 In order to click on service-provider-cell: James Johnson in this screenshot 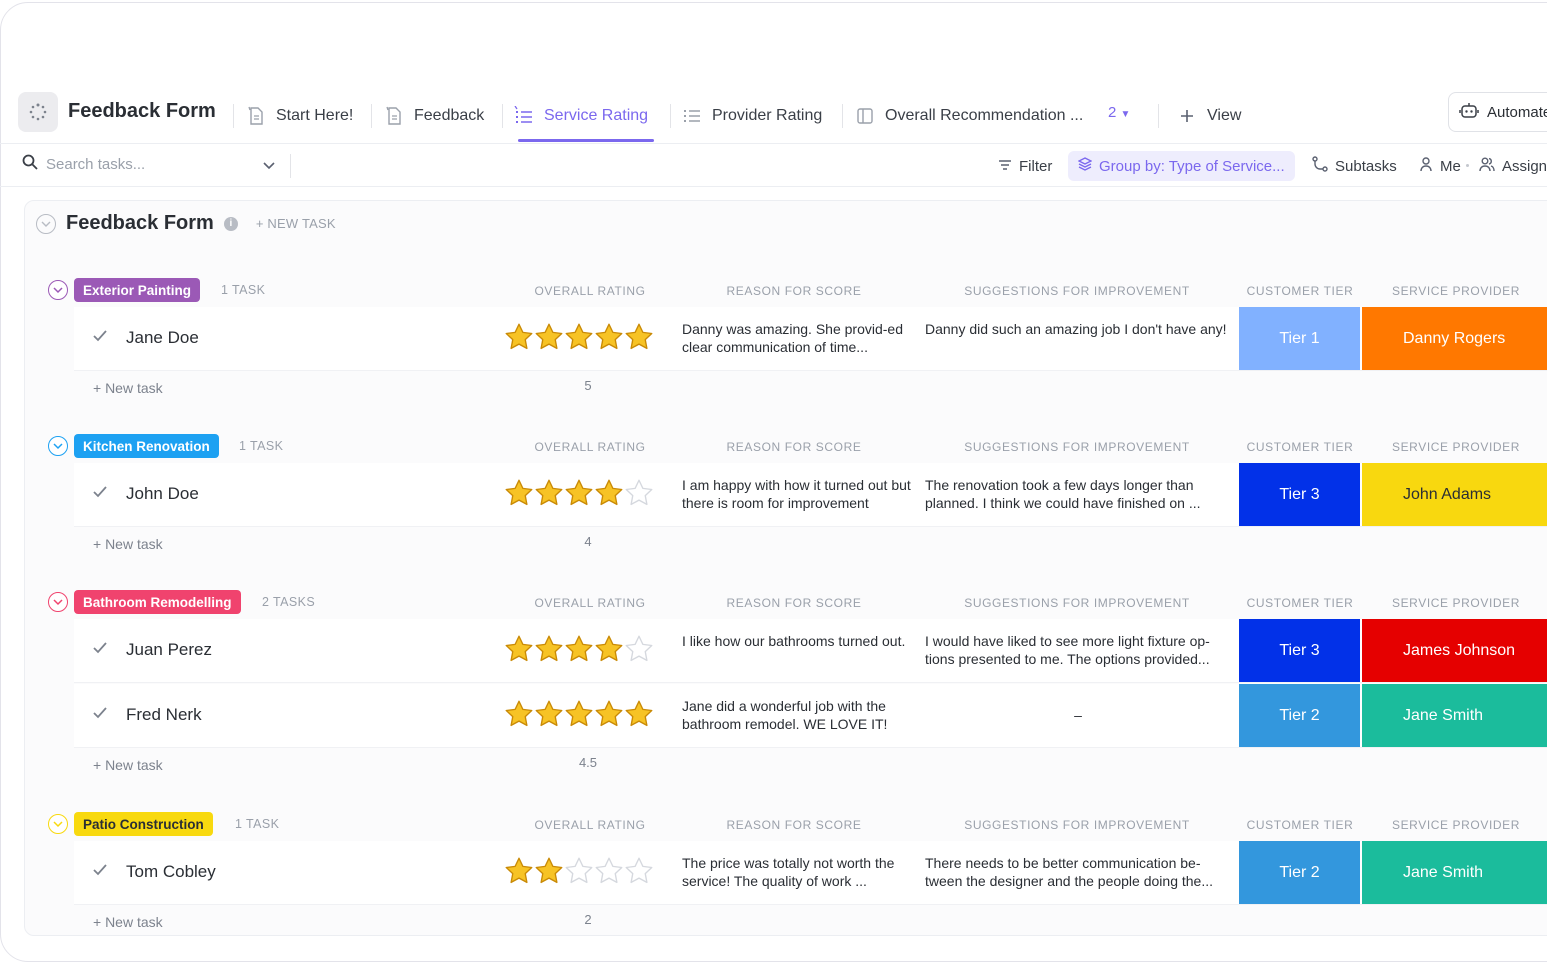, I will do `click(1454, 650)`.